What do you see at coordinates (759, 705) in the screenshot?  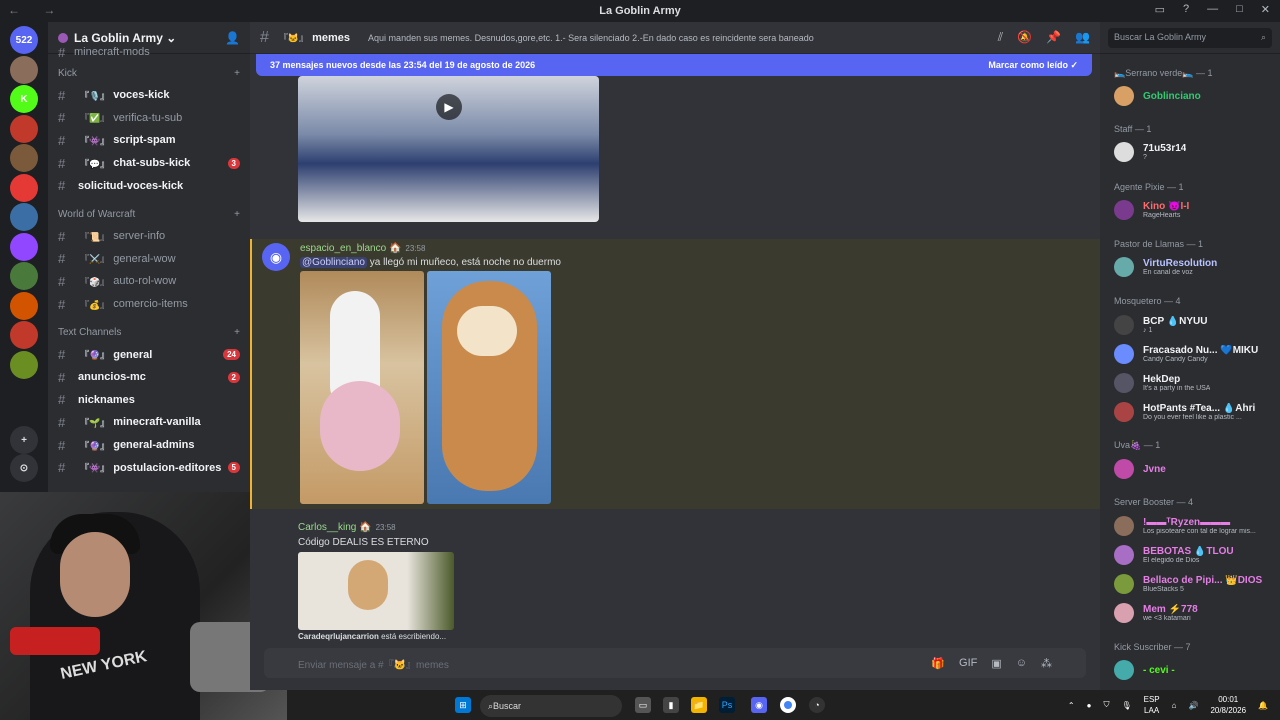 I see `discord-icon: ◉` at bounding box center [759, 705].